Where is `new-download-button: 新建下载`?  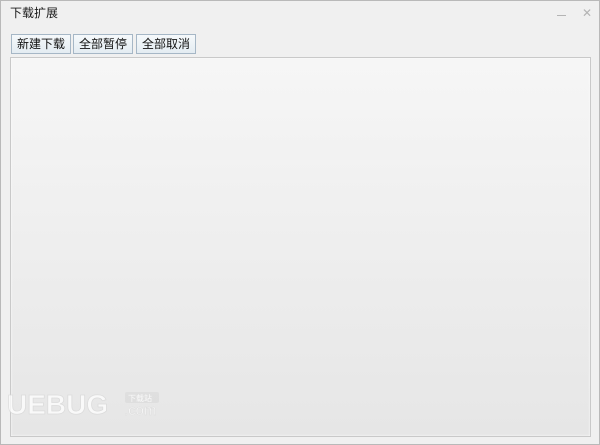 new-download-button: 新建下载 is located at coordinates (41, 44).